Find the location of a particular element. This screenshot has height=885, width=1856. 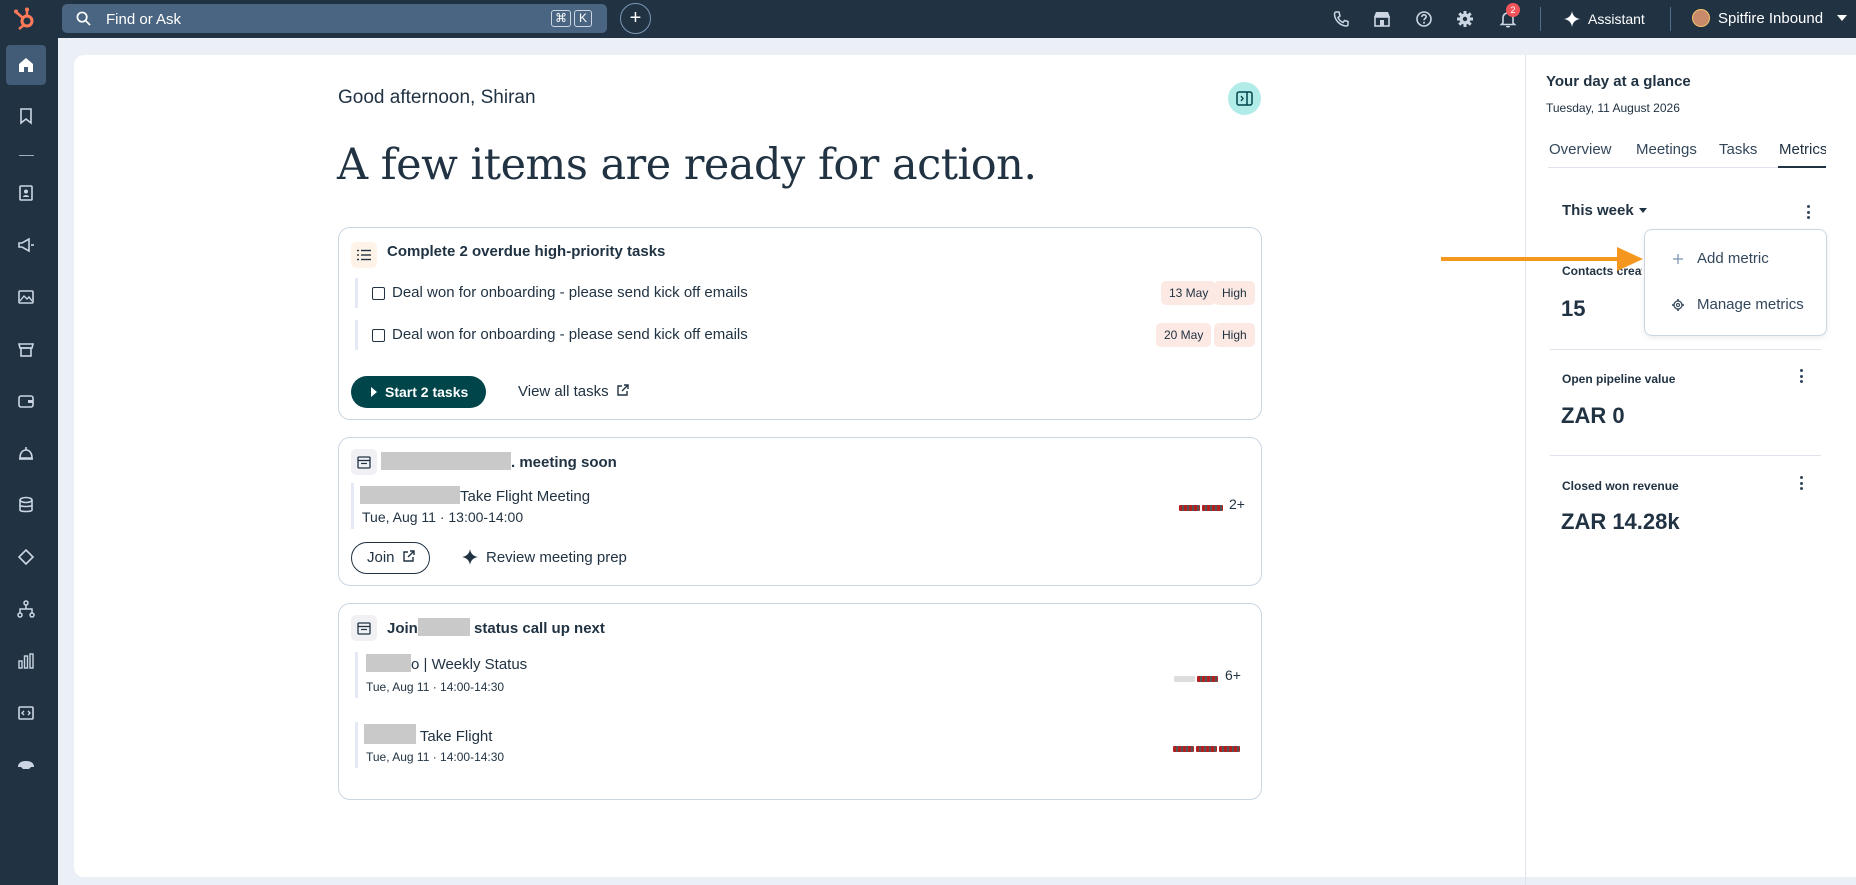

manage-metrics-menu-item: Manage metrics is located at coordinates (1737, 305).